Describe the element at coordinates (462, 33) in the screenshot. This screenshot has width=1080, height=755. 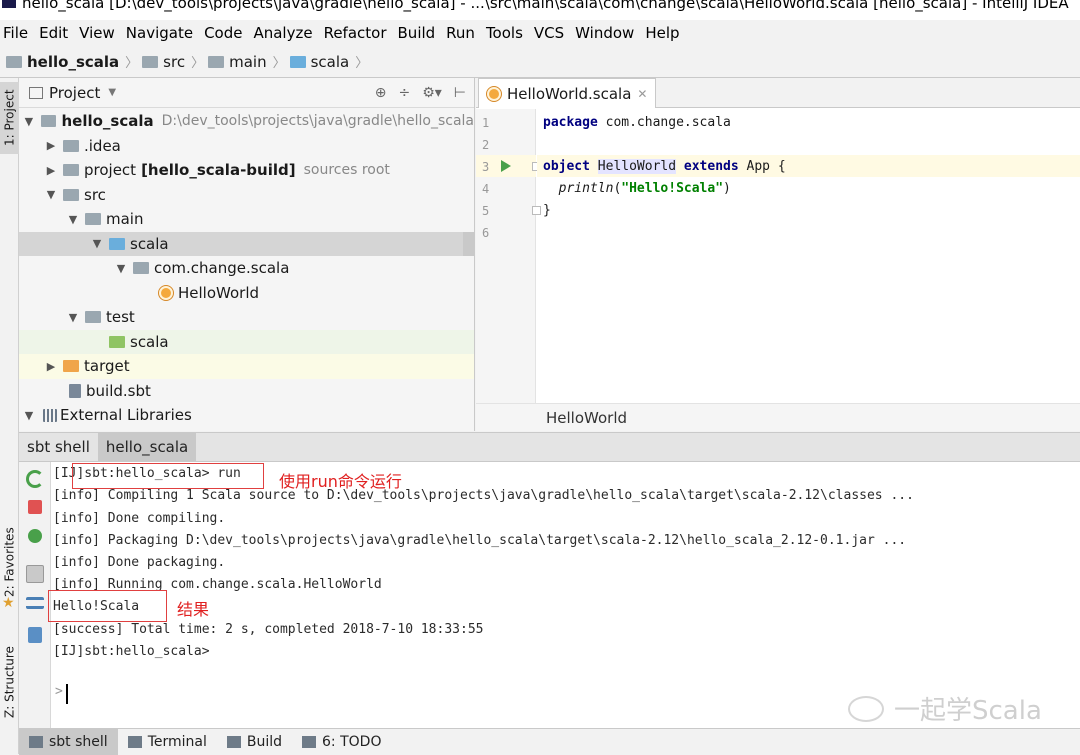
I see `menu-run: Run` at that location.